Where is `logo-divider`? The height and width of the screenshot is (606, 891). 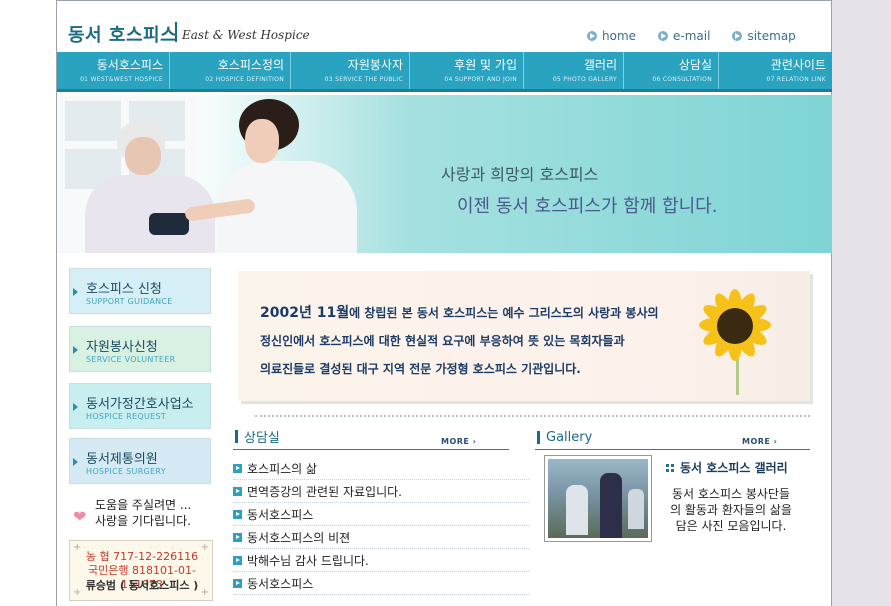 logo-divider is located at coordinates (176, 32).